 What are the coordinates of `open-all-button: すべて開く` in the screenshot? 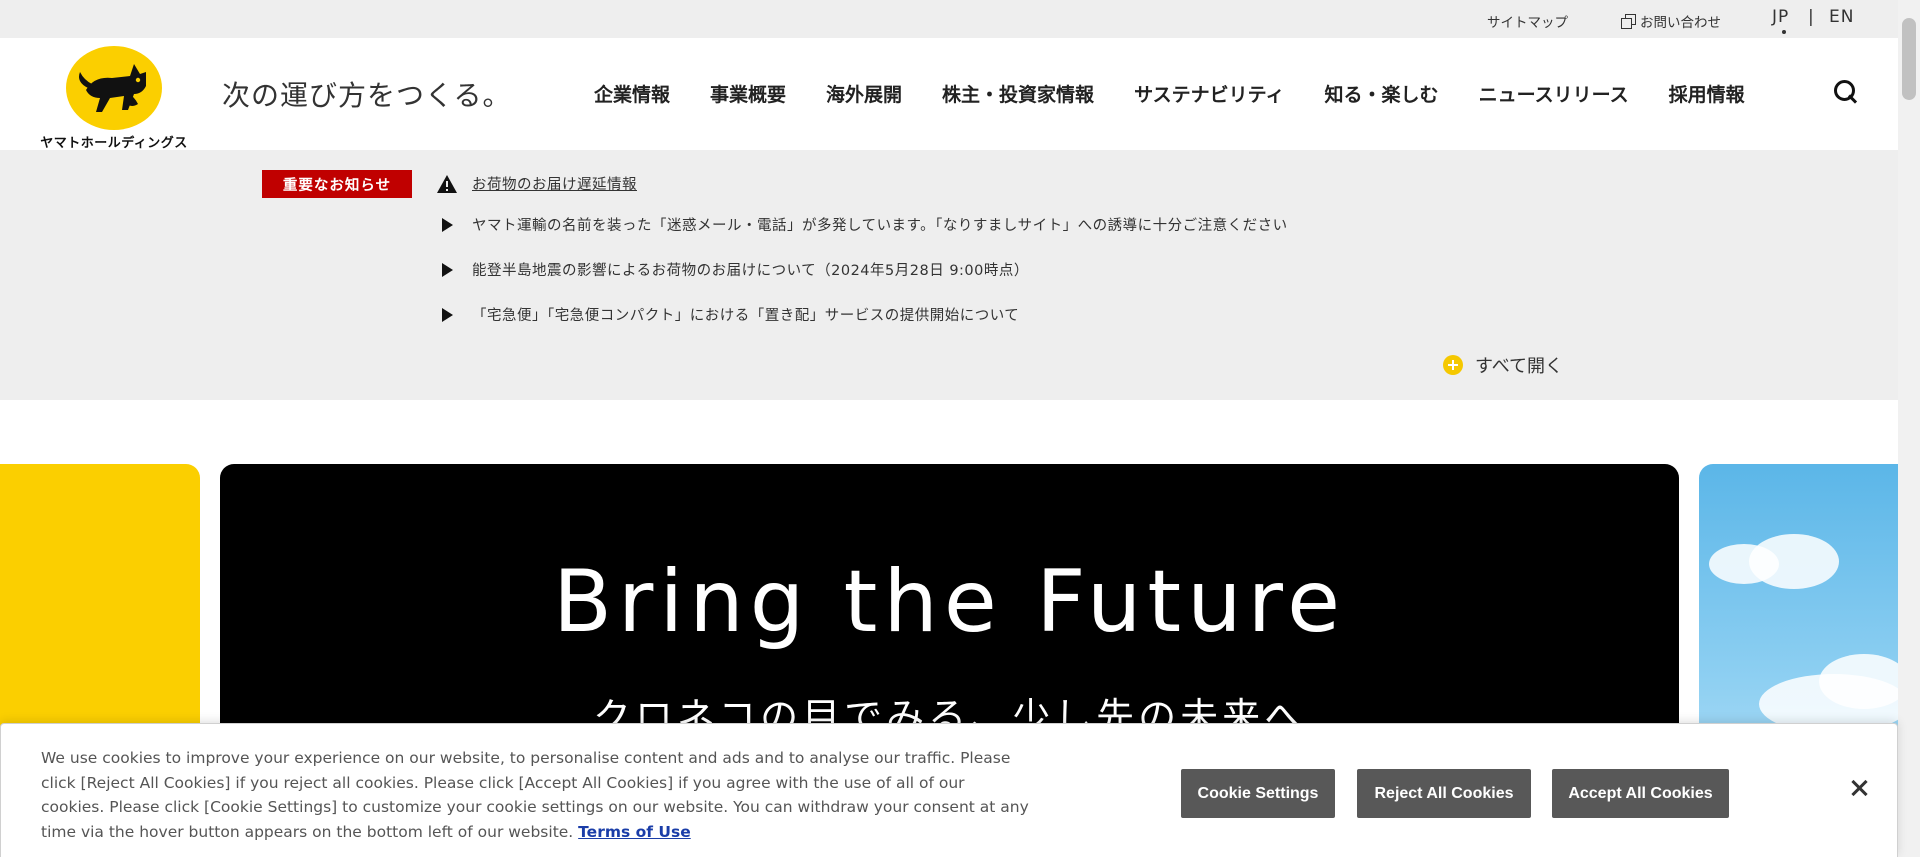 It's located at (1503, 365).